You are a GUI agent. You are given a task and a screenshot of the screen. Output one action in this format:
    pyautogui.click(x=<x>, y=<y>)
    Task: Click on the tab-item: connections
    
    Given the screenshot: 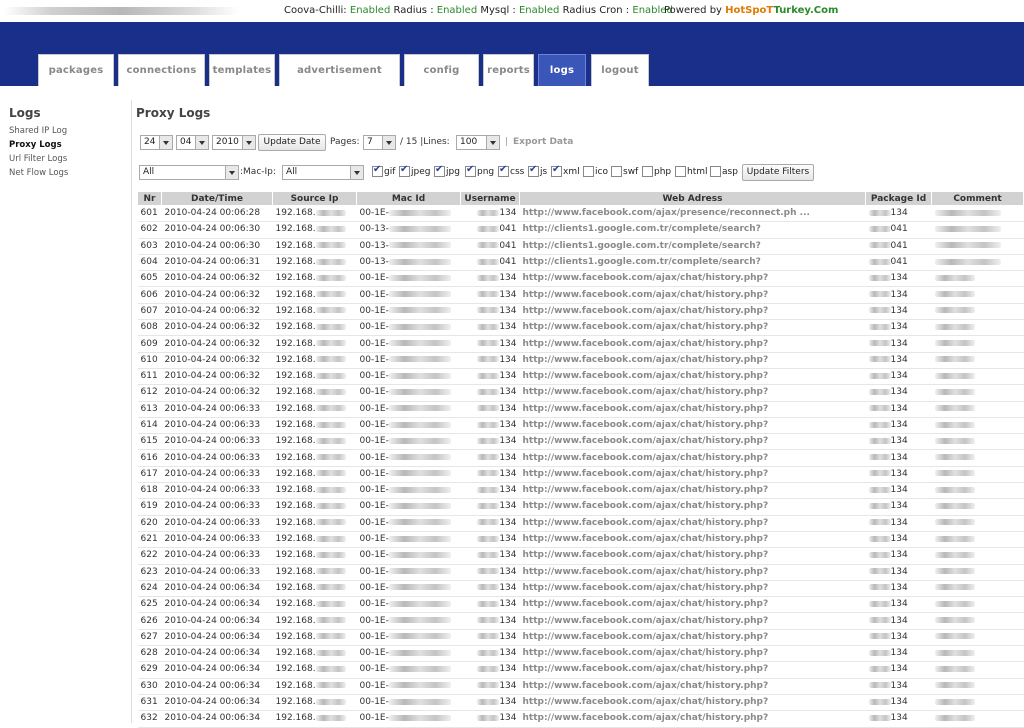 What is the action you would take?
    pyautogui.click(x=161, y=70)
    